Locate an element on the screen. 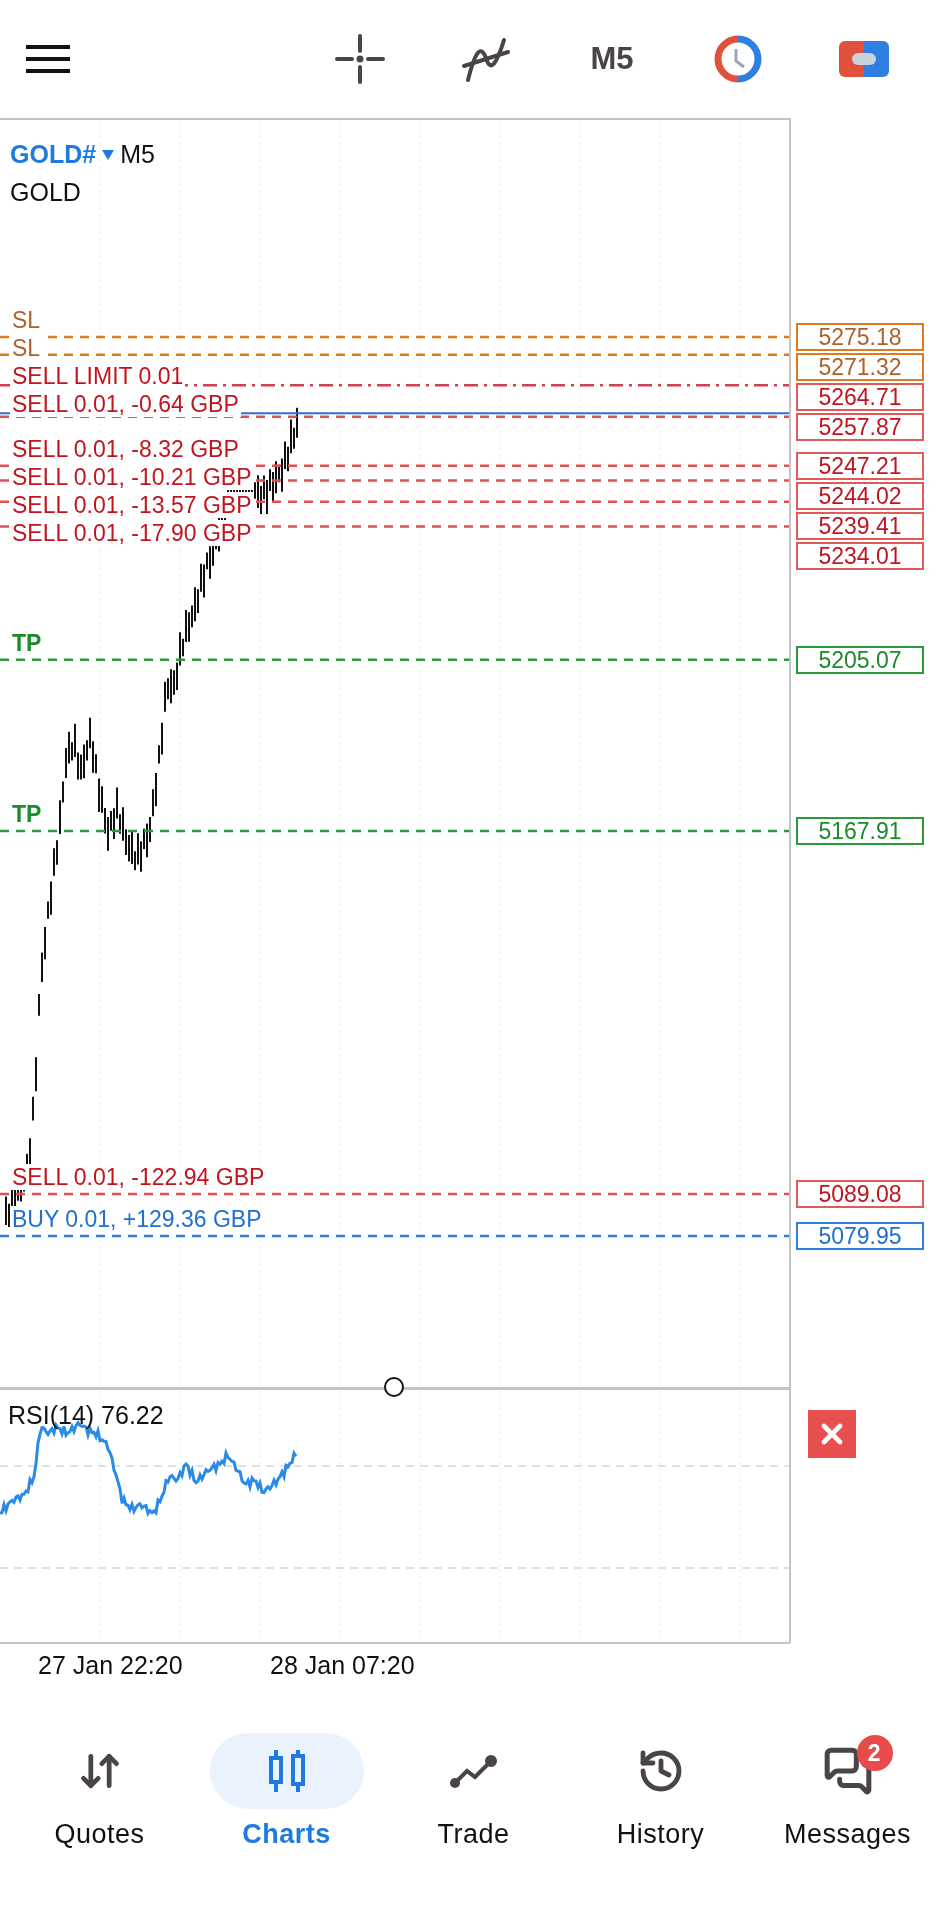 The height and width of the screenshot is (1920, 947). chart-timeframe: M5 is located at coordinates (137, 154).